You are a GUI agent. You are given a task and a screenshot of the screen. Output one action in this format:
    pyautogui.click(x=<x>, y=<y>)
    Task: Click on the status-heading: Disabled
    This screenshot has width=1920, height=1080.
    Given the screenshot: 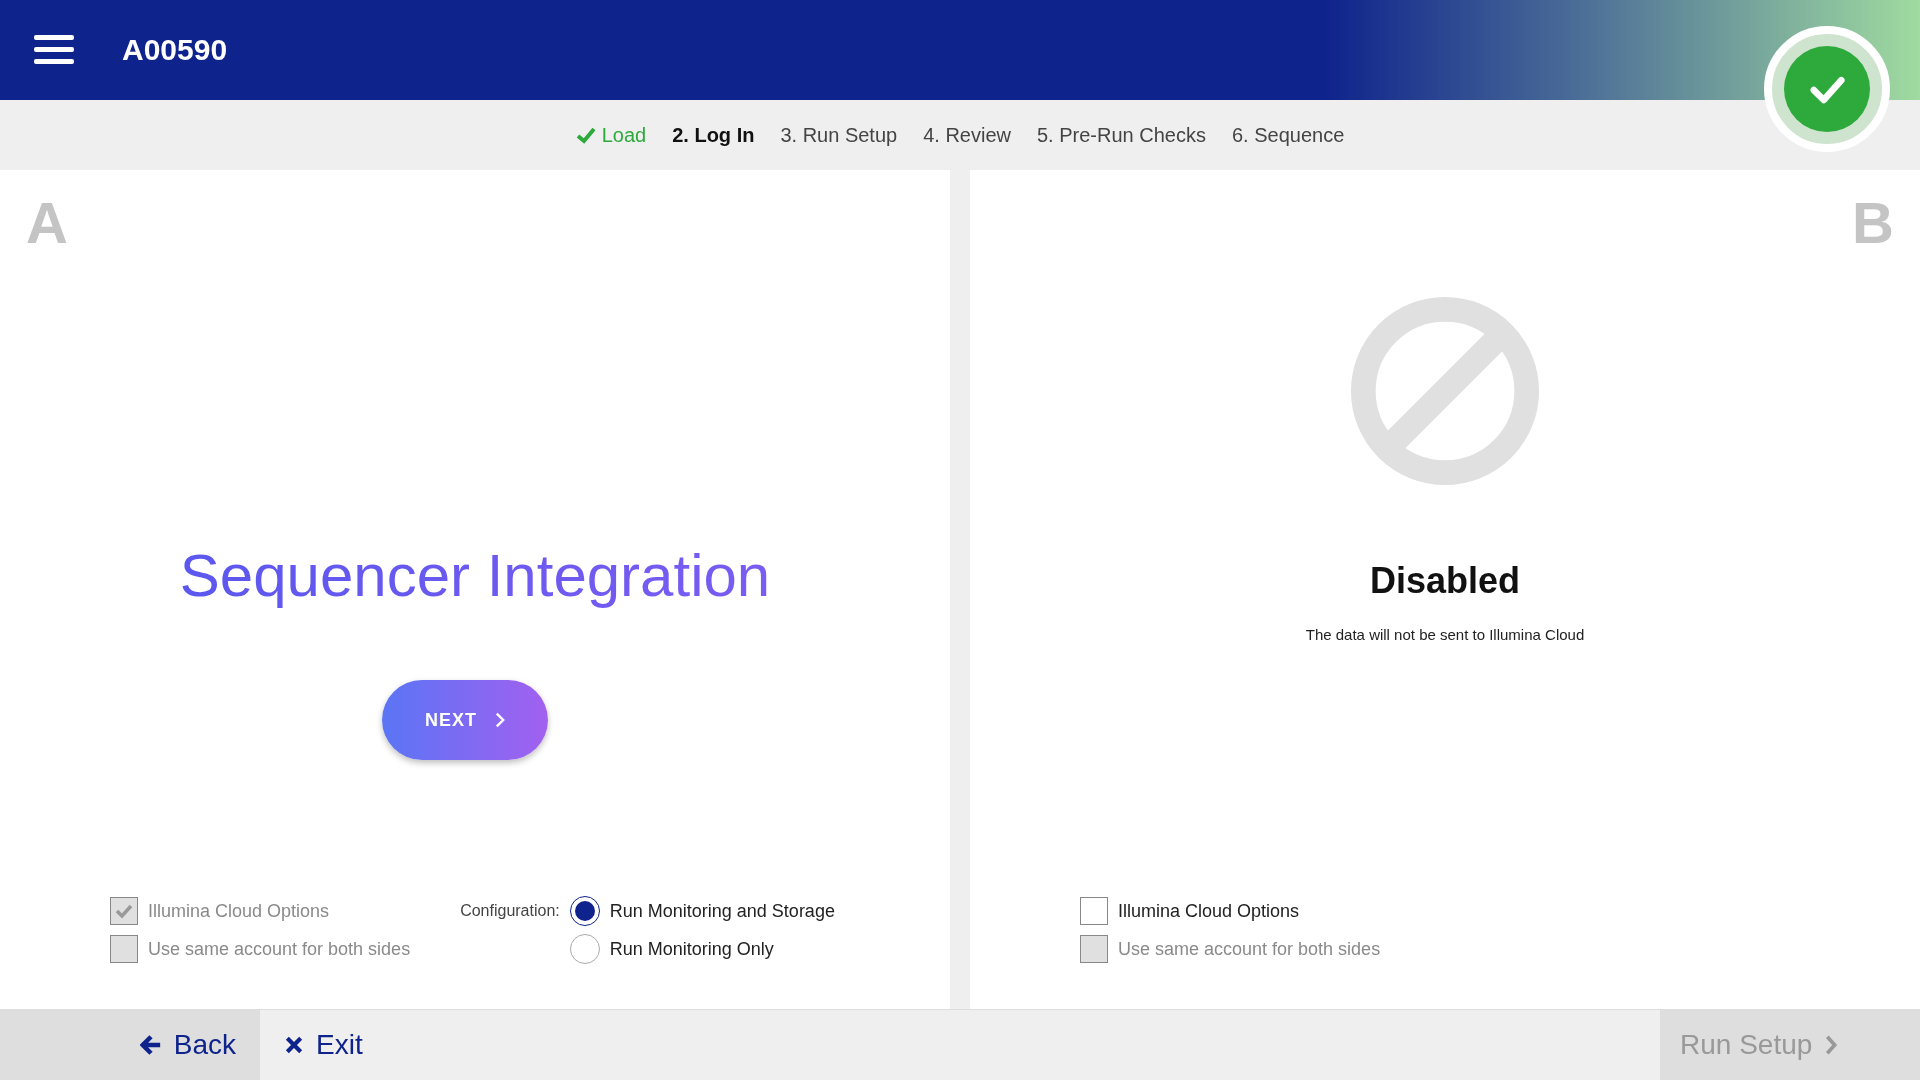 What is the action you would take?
    pyautogui.click(x=1444, y=581)
    